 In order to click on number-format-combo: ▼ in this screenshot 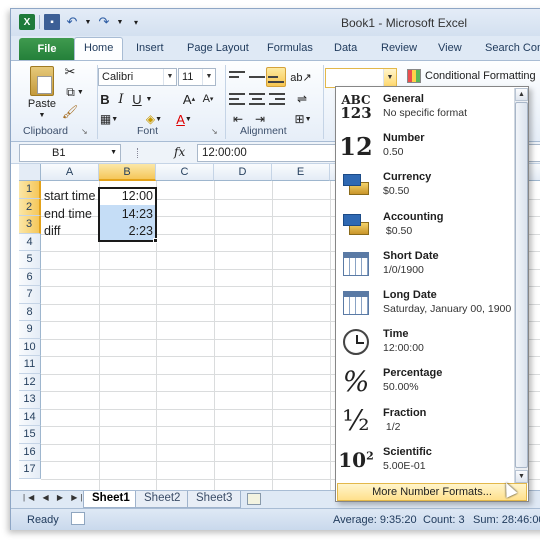, I will do `click(361, 78)`.